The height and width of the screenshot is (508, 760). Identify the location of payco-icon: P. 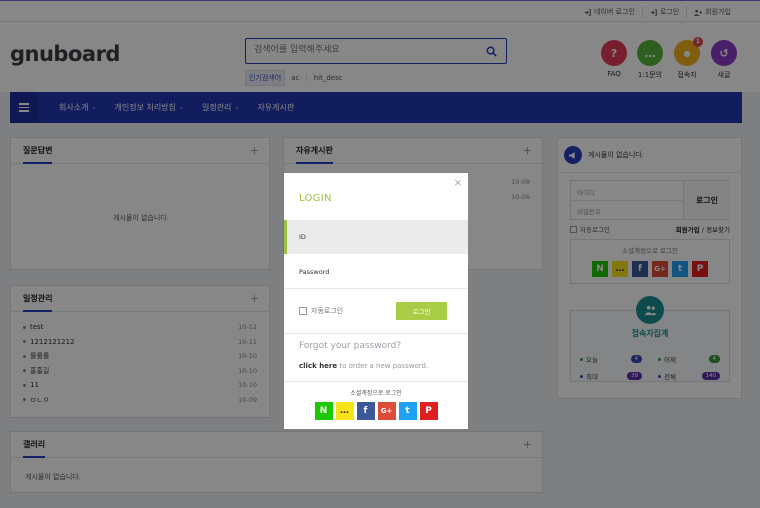
(428, 411).